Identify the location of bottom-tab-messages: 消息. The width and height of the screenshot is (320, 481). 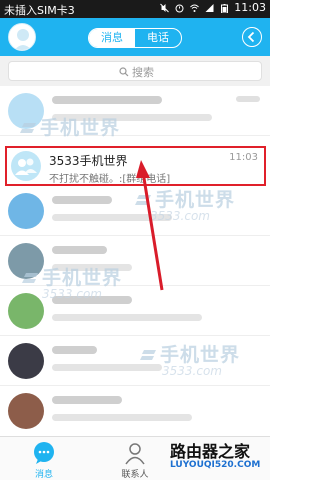
(44, 459).